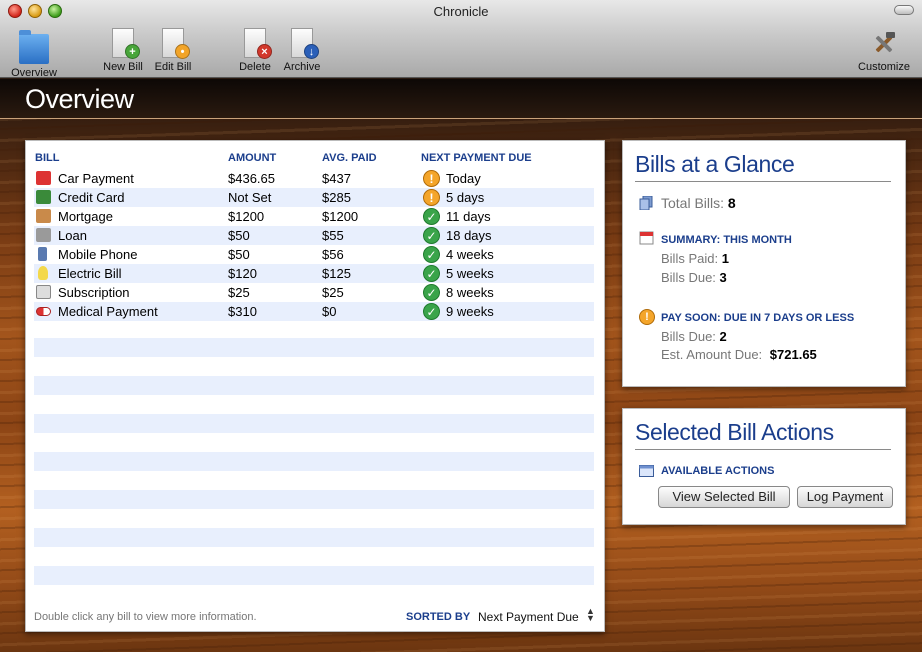 This screenshot has width=922, height=652. I want to click on phone-icon, so click(42, 254).